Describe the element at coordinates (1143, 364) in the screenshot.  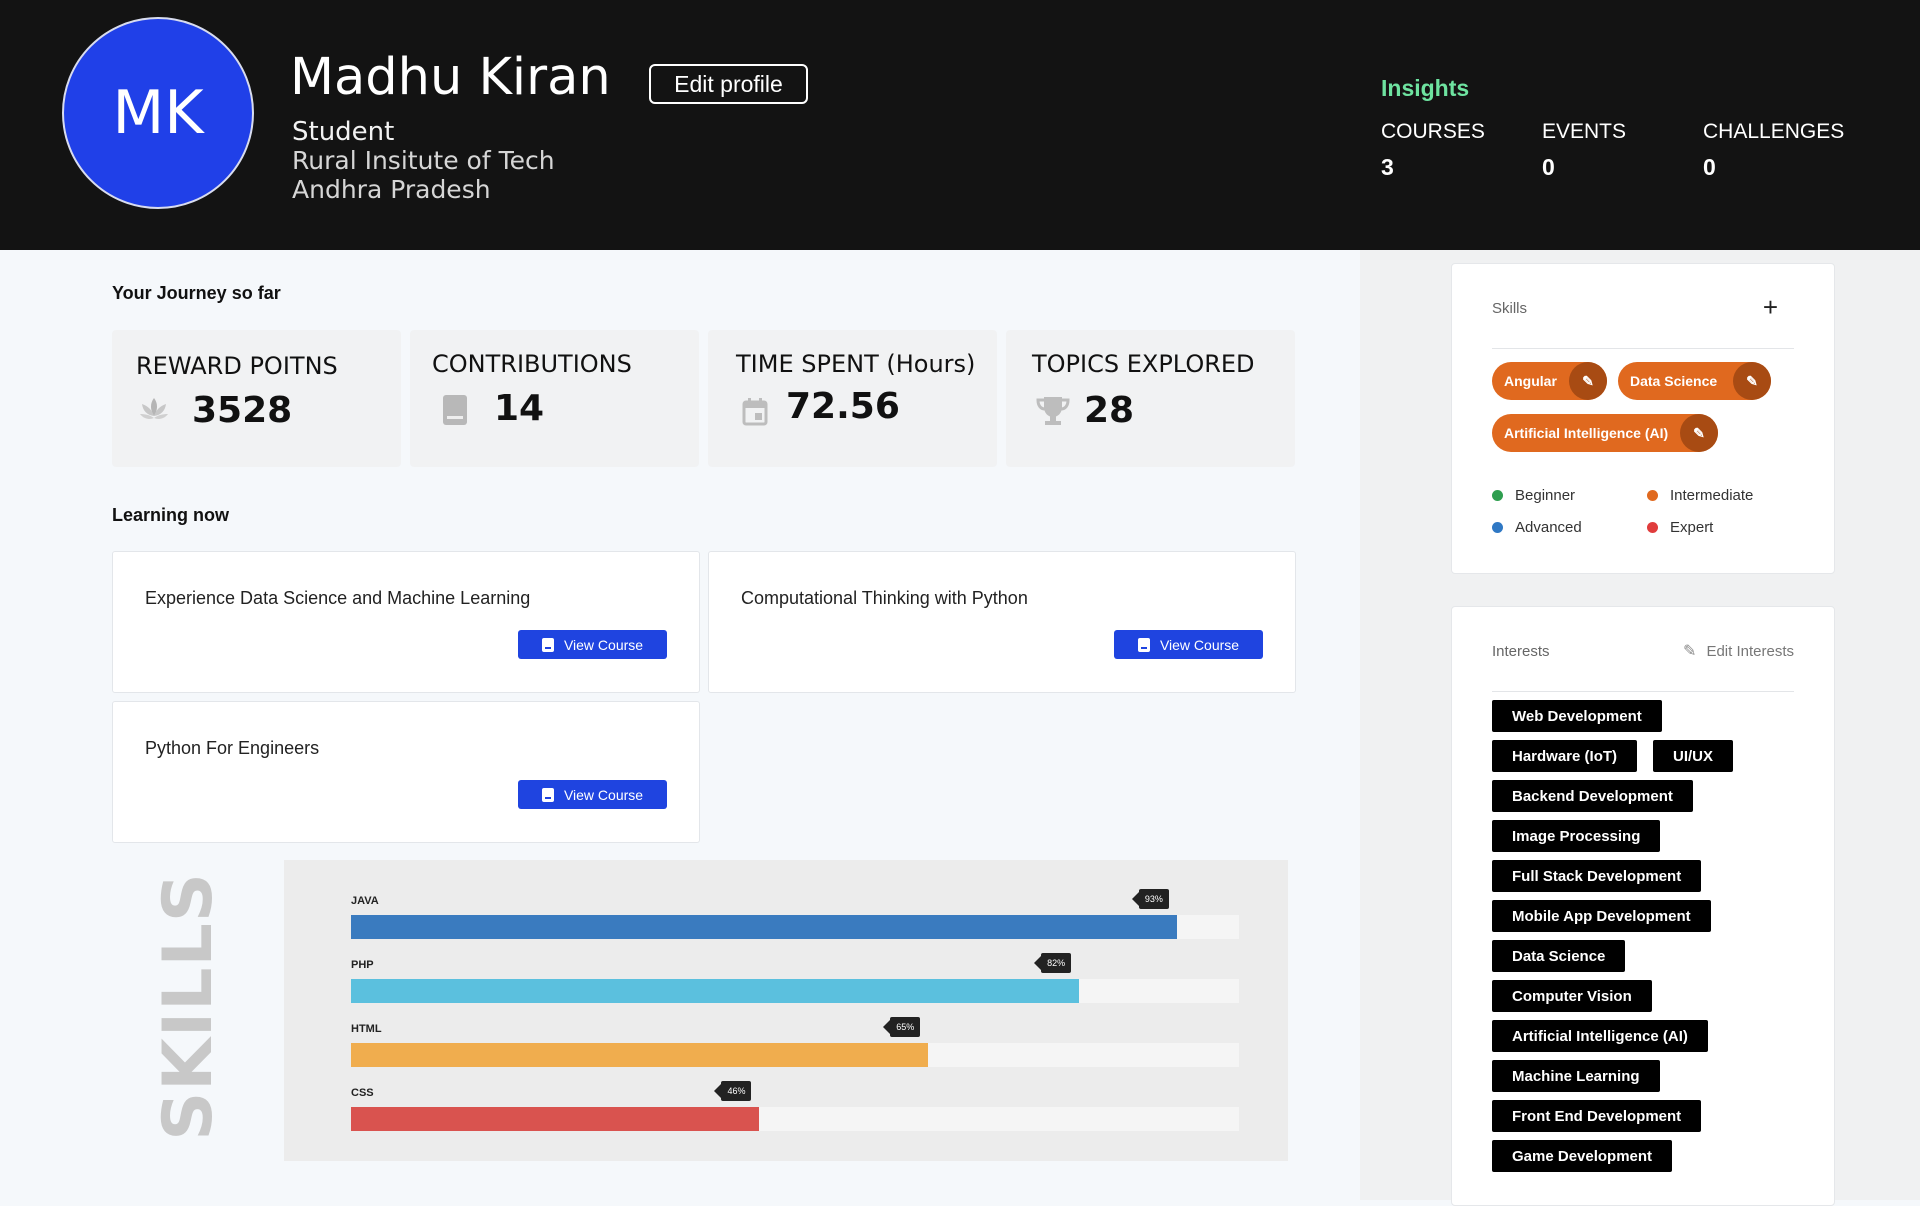
I see `metric-label: TOPICS EXPLORED` at that location.